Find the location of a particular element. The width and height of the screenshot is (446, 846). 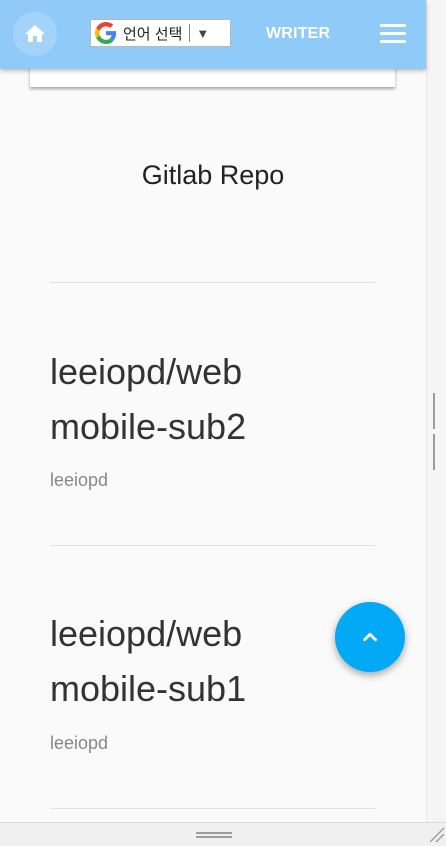

language-select-divider is located at coordinates (190, 33).